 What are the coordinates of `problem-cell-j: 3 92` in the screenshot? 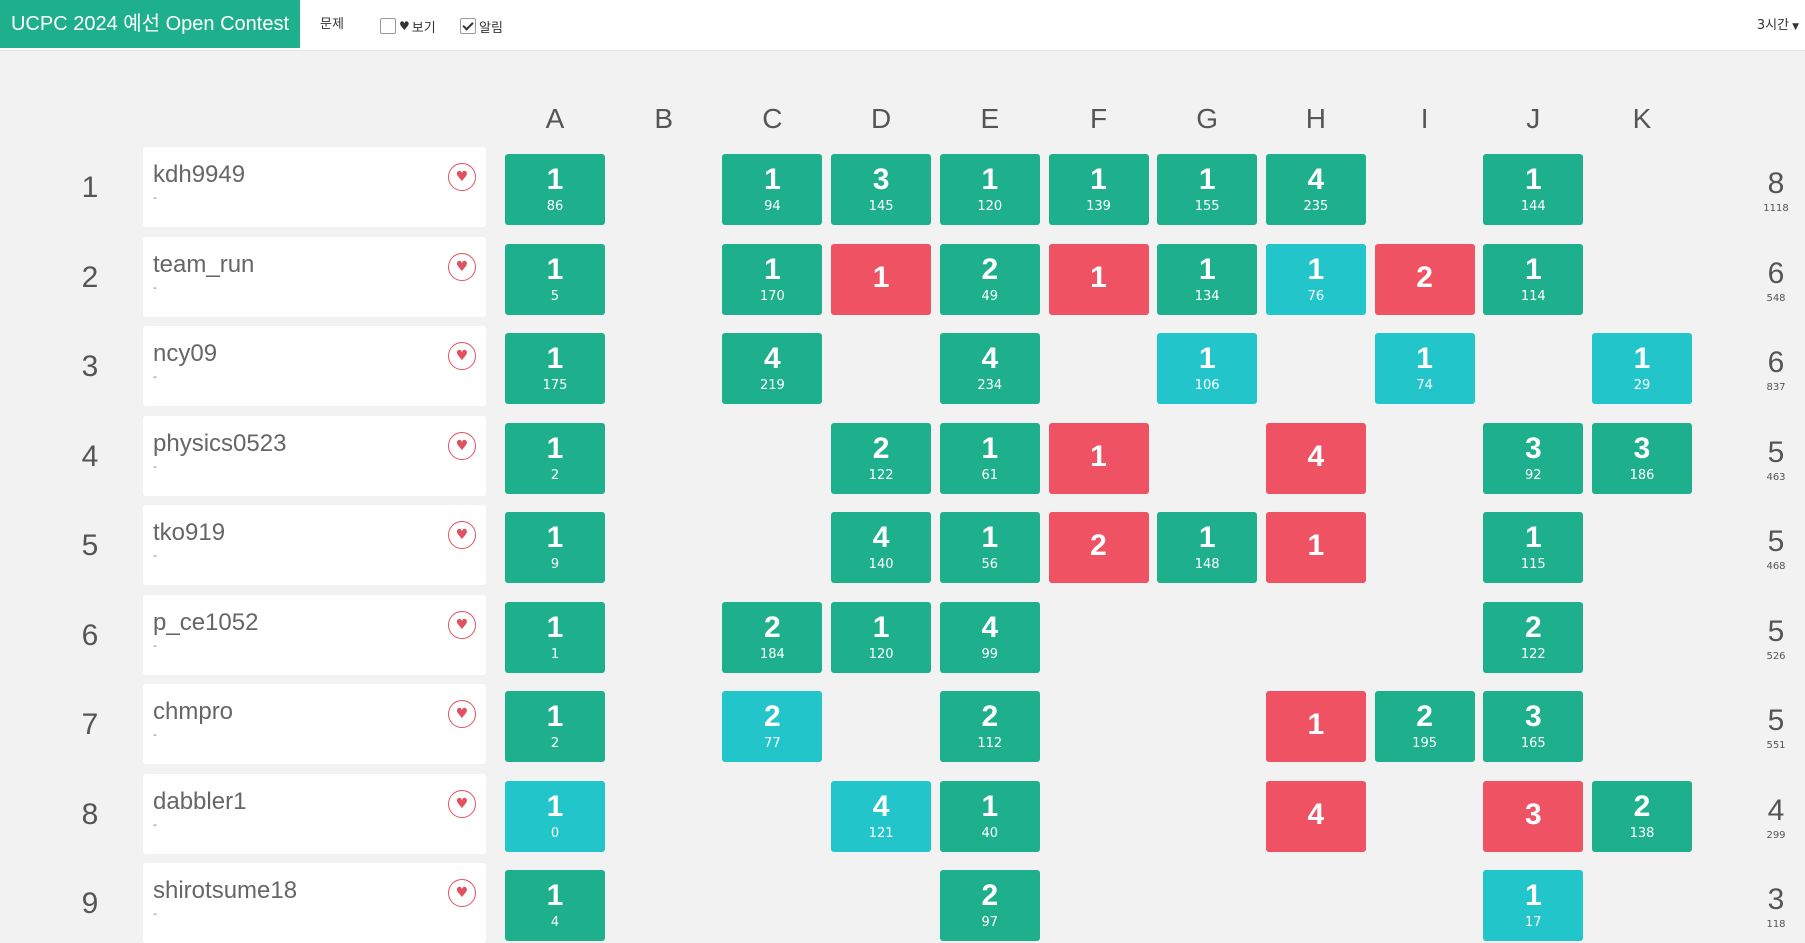 It's located at (1533, 458).